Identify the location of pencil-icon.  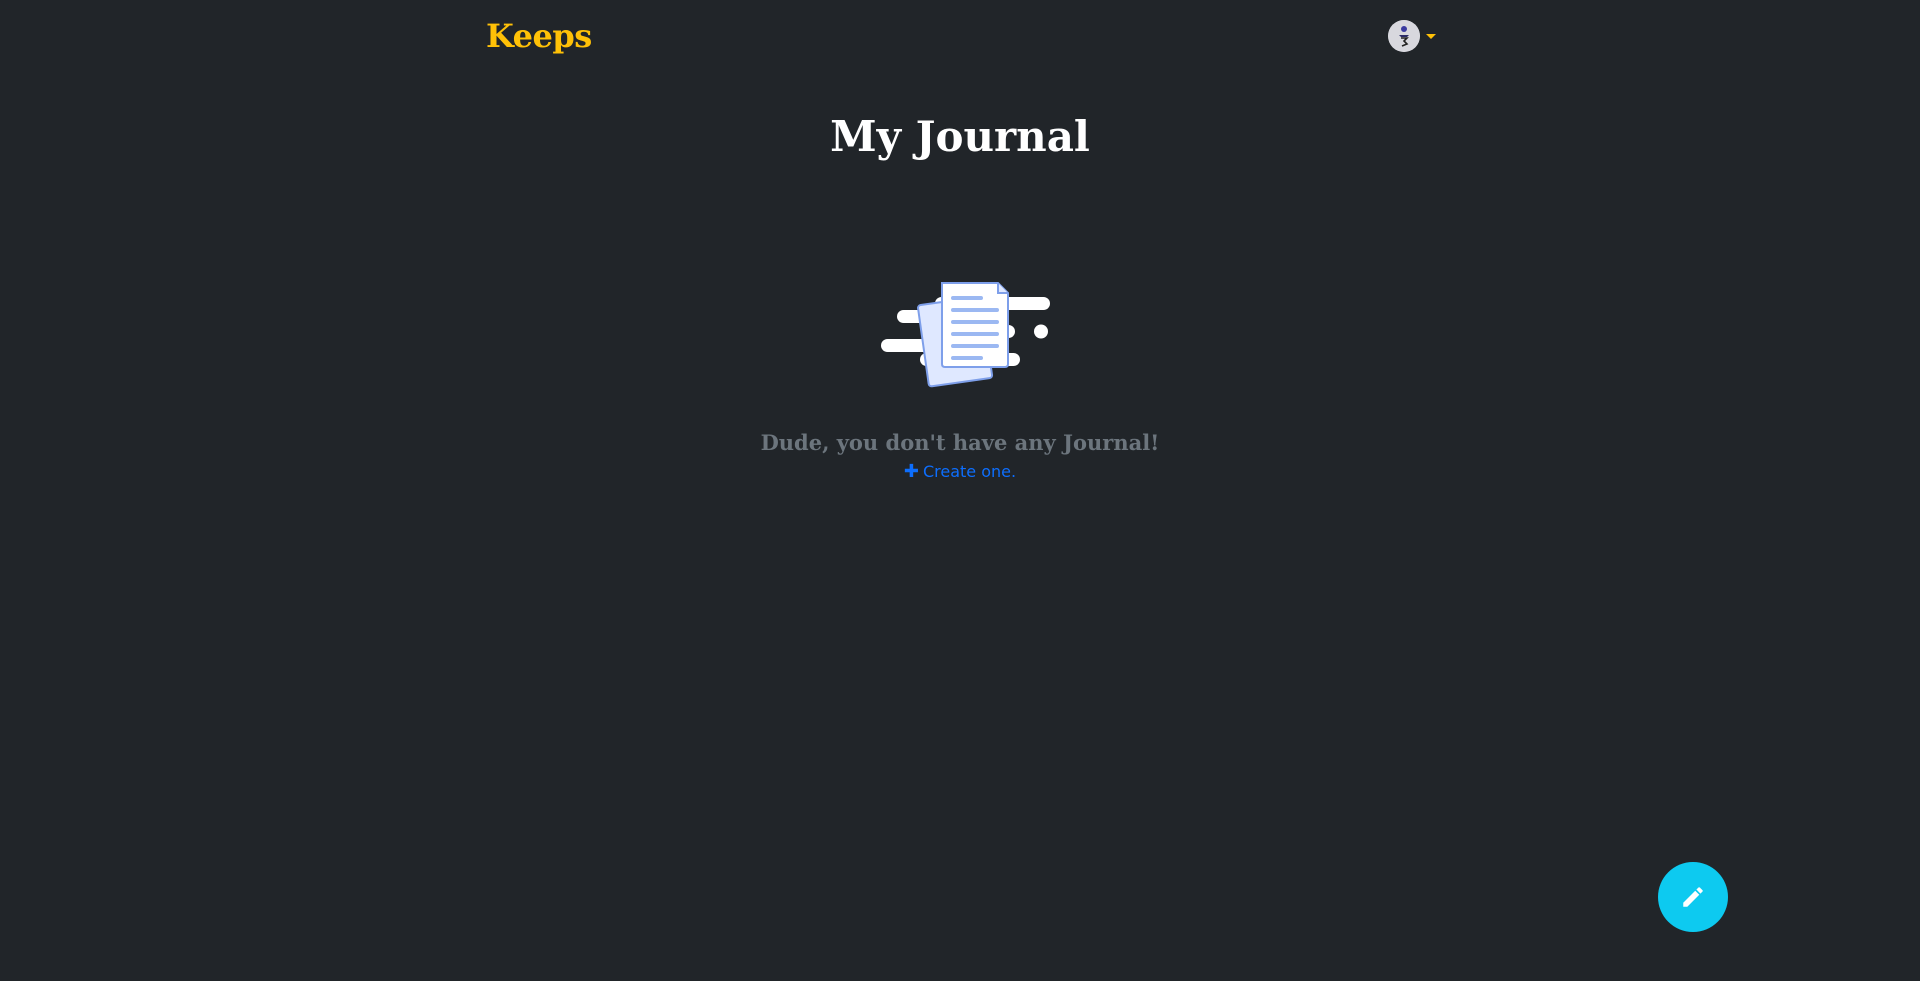
(1693, 897).